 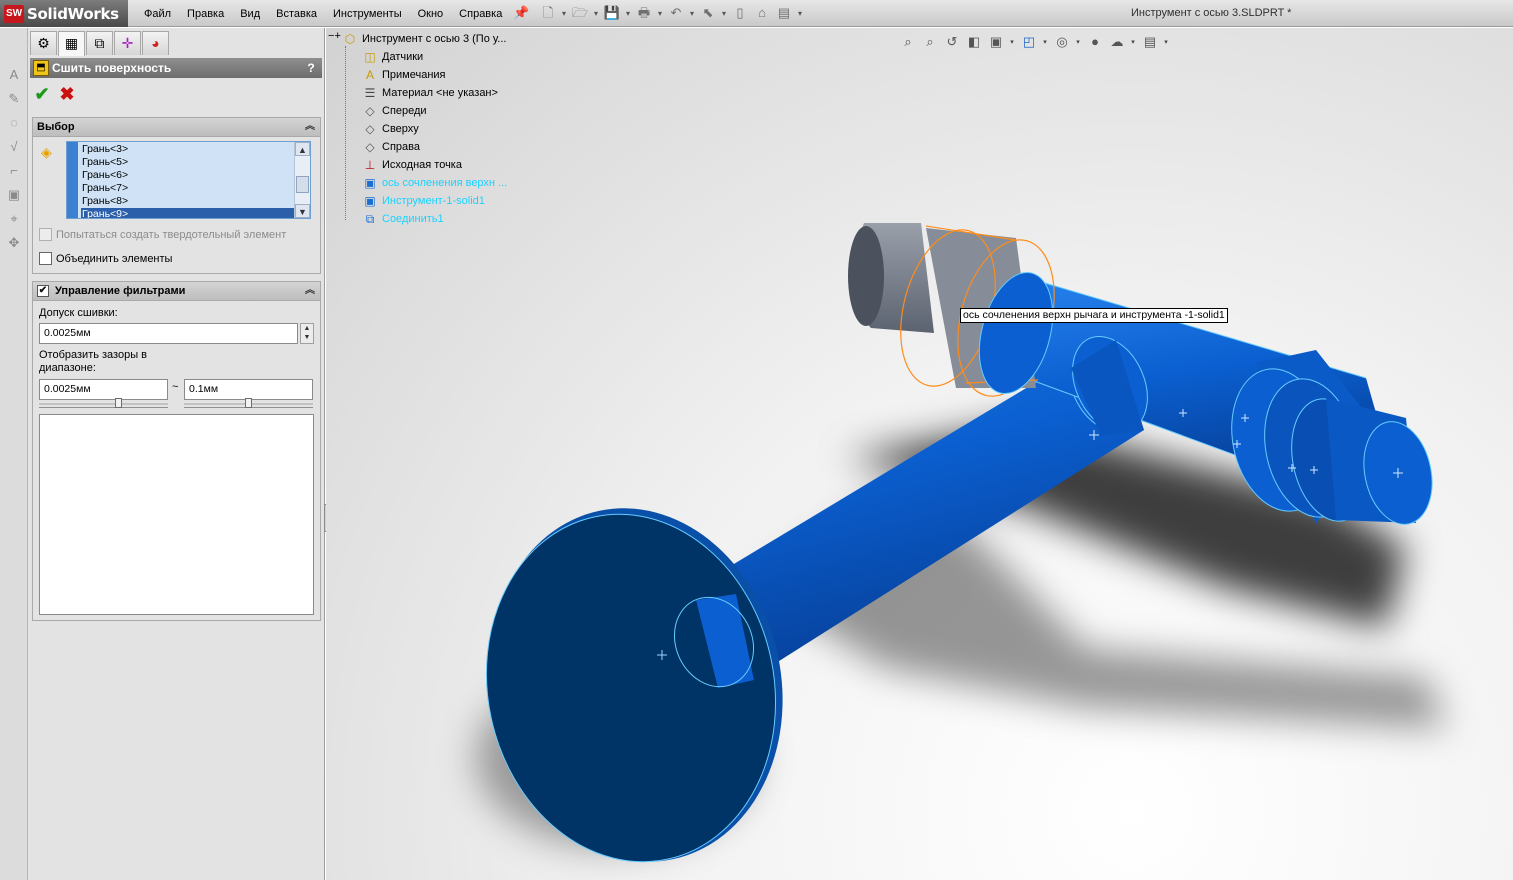 I want to click on selection-group-header: Выбор ︽, so click(x=176, y=127).